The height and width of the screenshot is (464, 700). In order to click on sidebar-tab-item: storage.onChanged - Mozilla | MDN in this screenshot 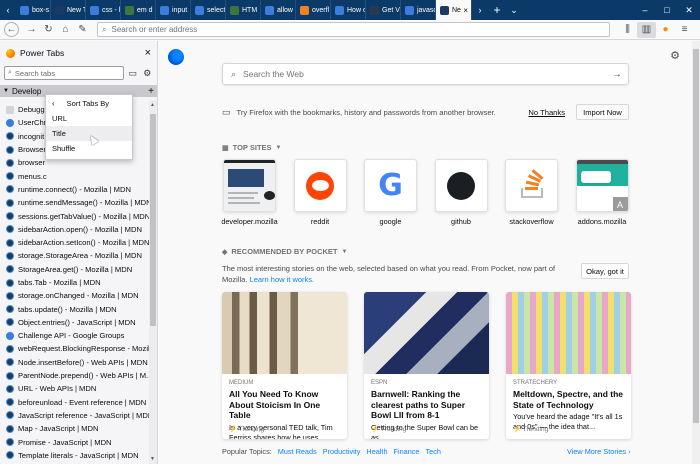, I will do `click(75, 295)`.